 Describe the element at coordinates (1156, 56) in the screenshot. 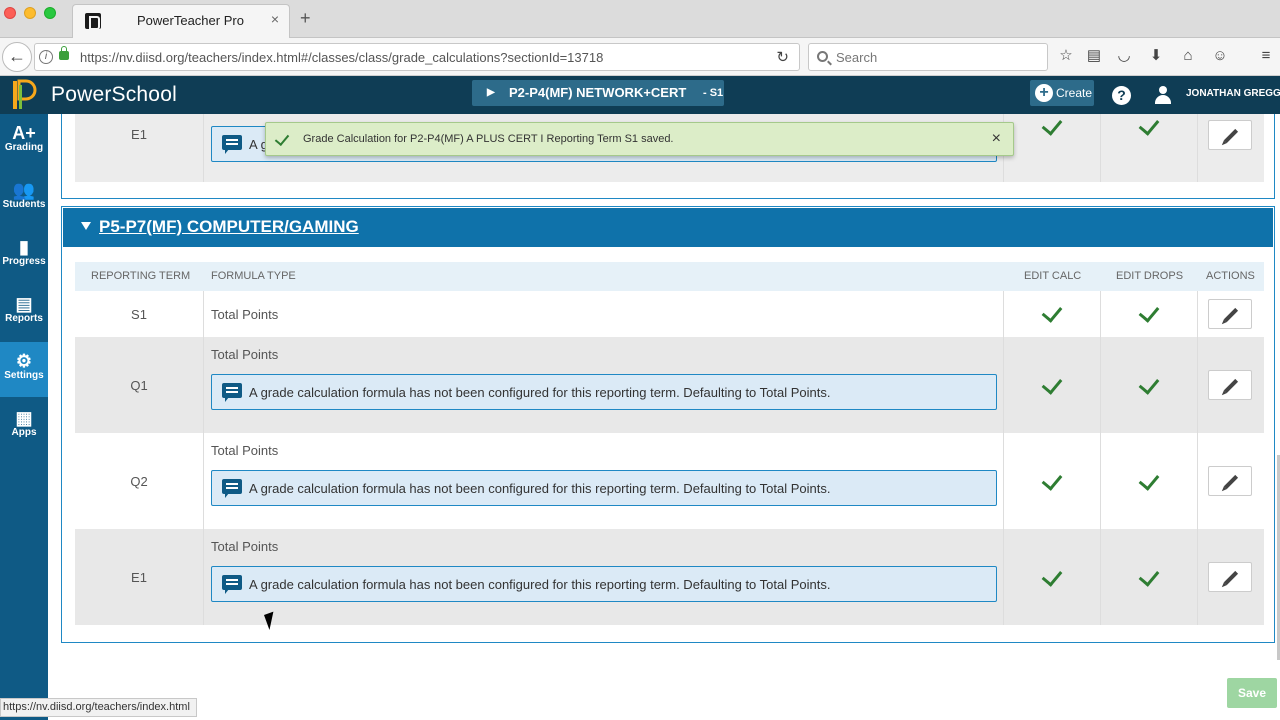

I see `downloads-icon: ⬇` at that location.